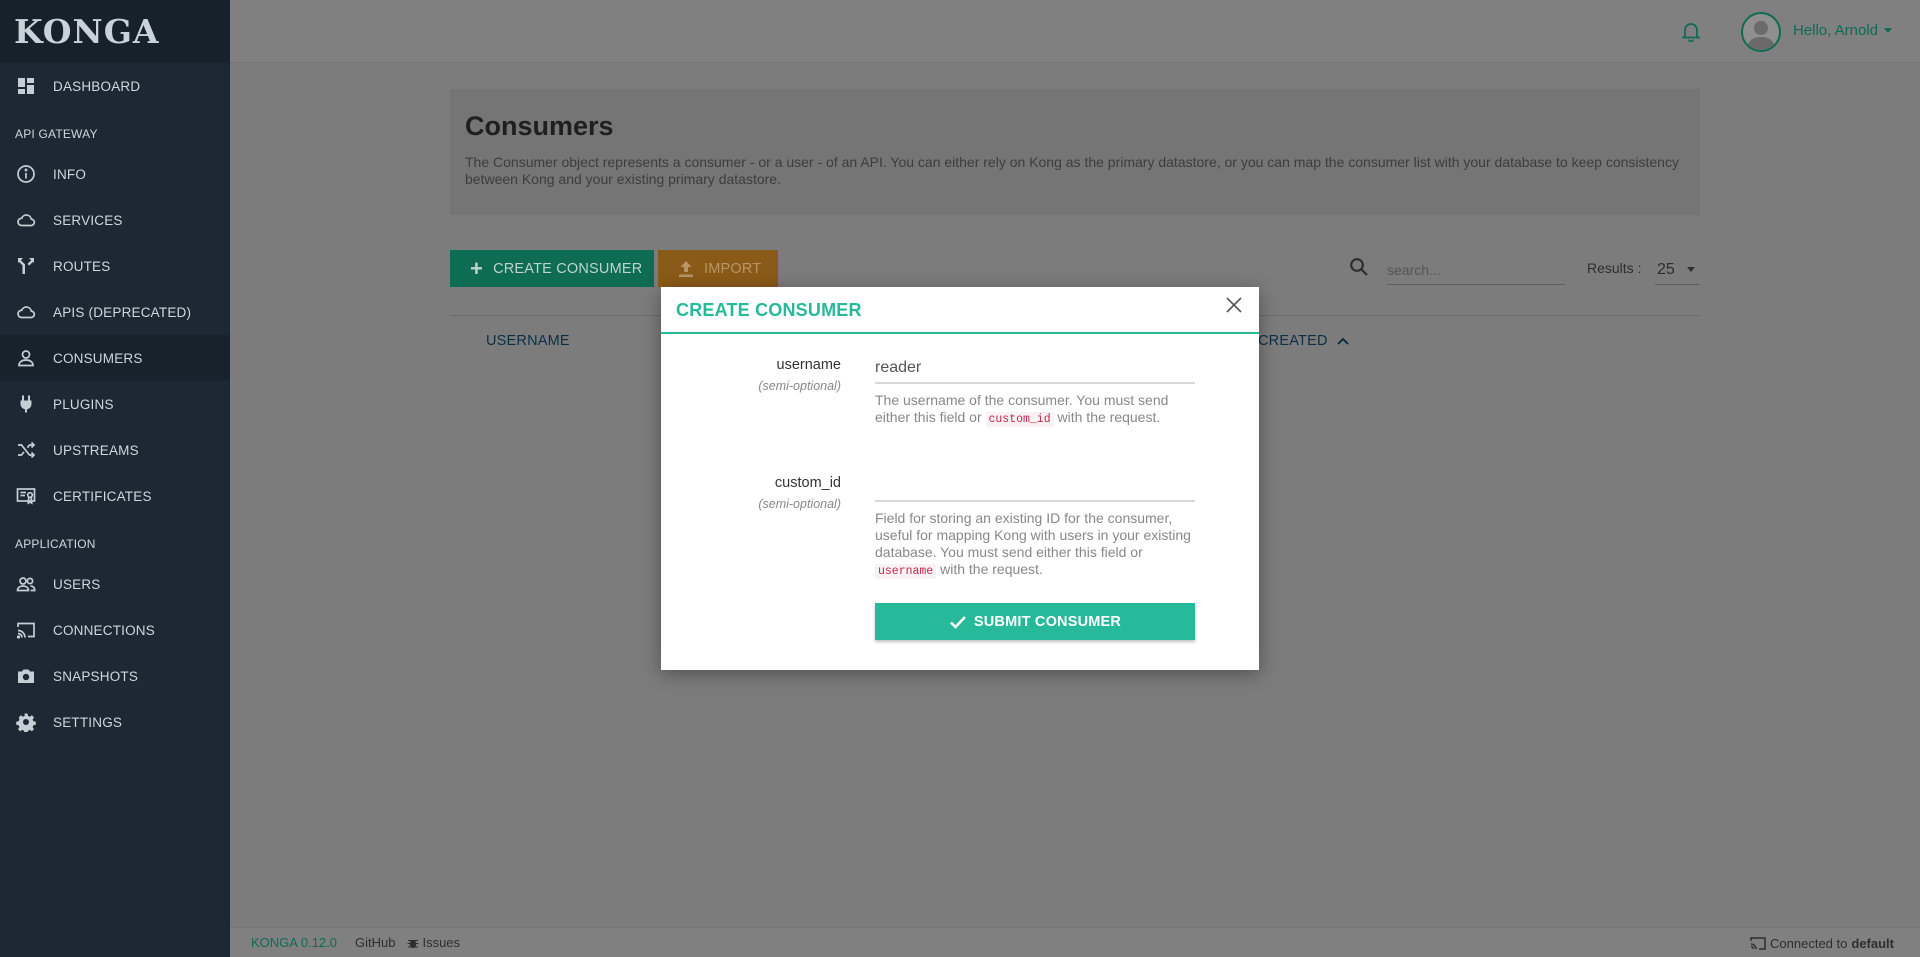  What do you see at coordinates (568, 268) in the screenshot?
I see `create-consumer-label: CREATE CONSUMER` at bounding box center [568, 268].